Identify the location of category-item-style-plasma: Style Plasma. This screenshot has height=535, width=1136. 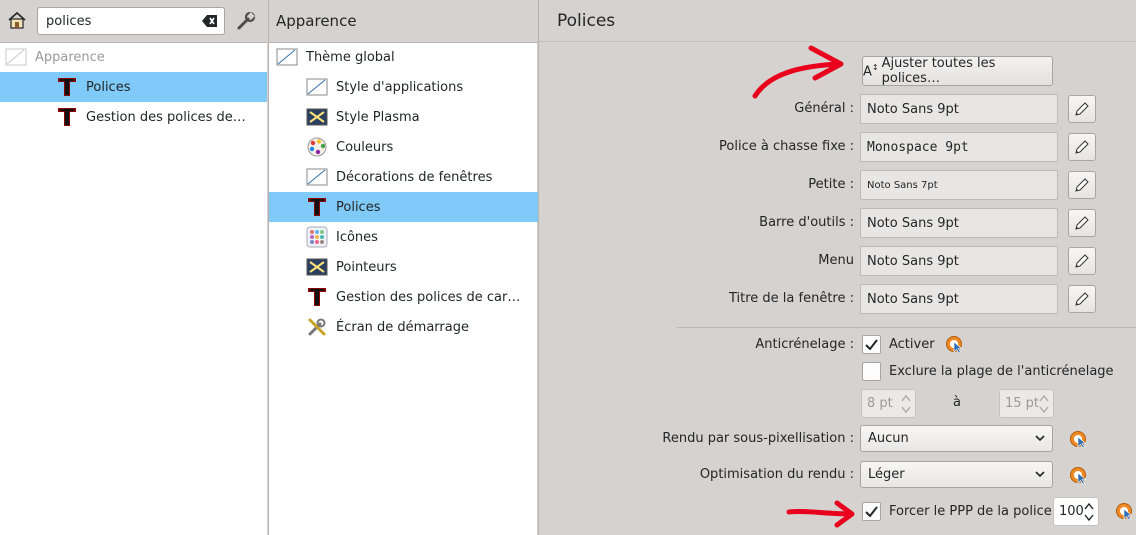
(403, 117).